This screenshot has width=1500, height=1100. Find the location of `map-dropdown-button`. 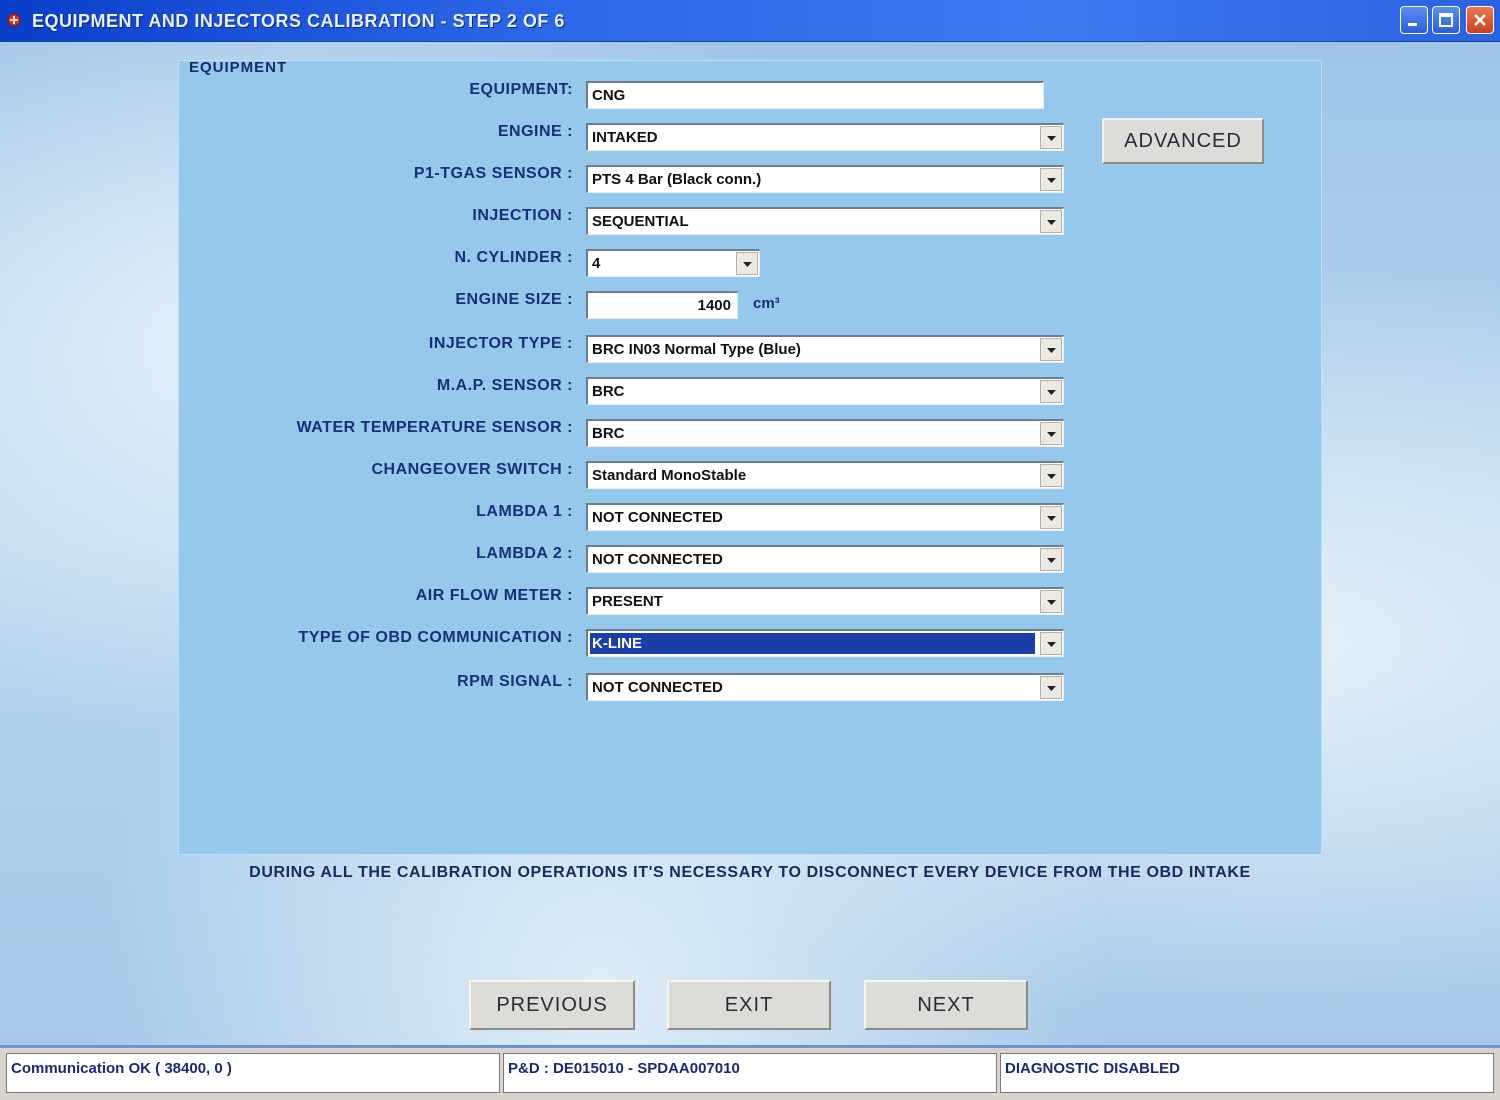

map-dropdown-button is located at coordinates (1051, 391).